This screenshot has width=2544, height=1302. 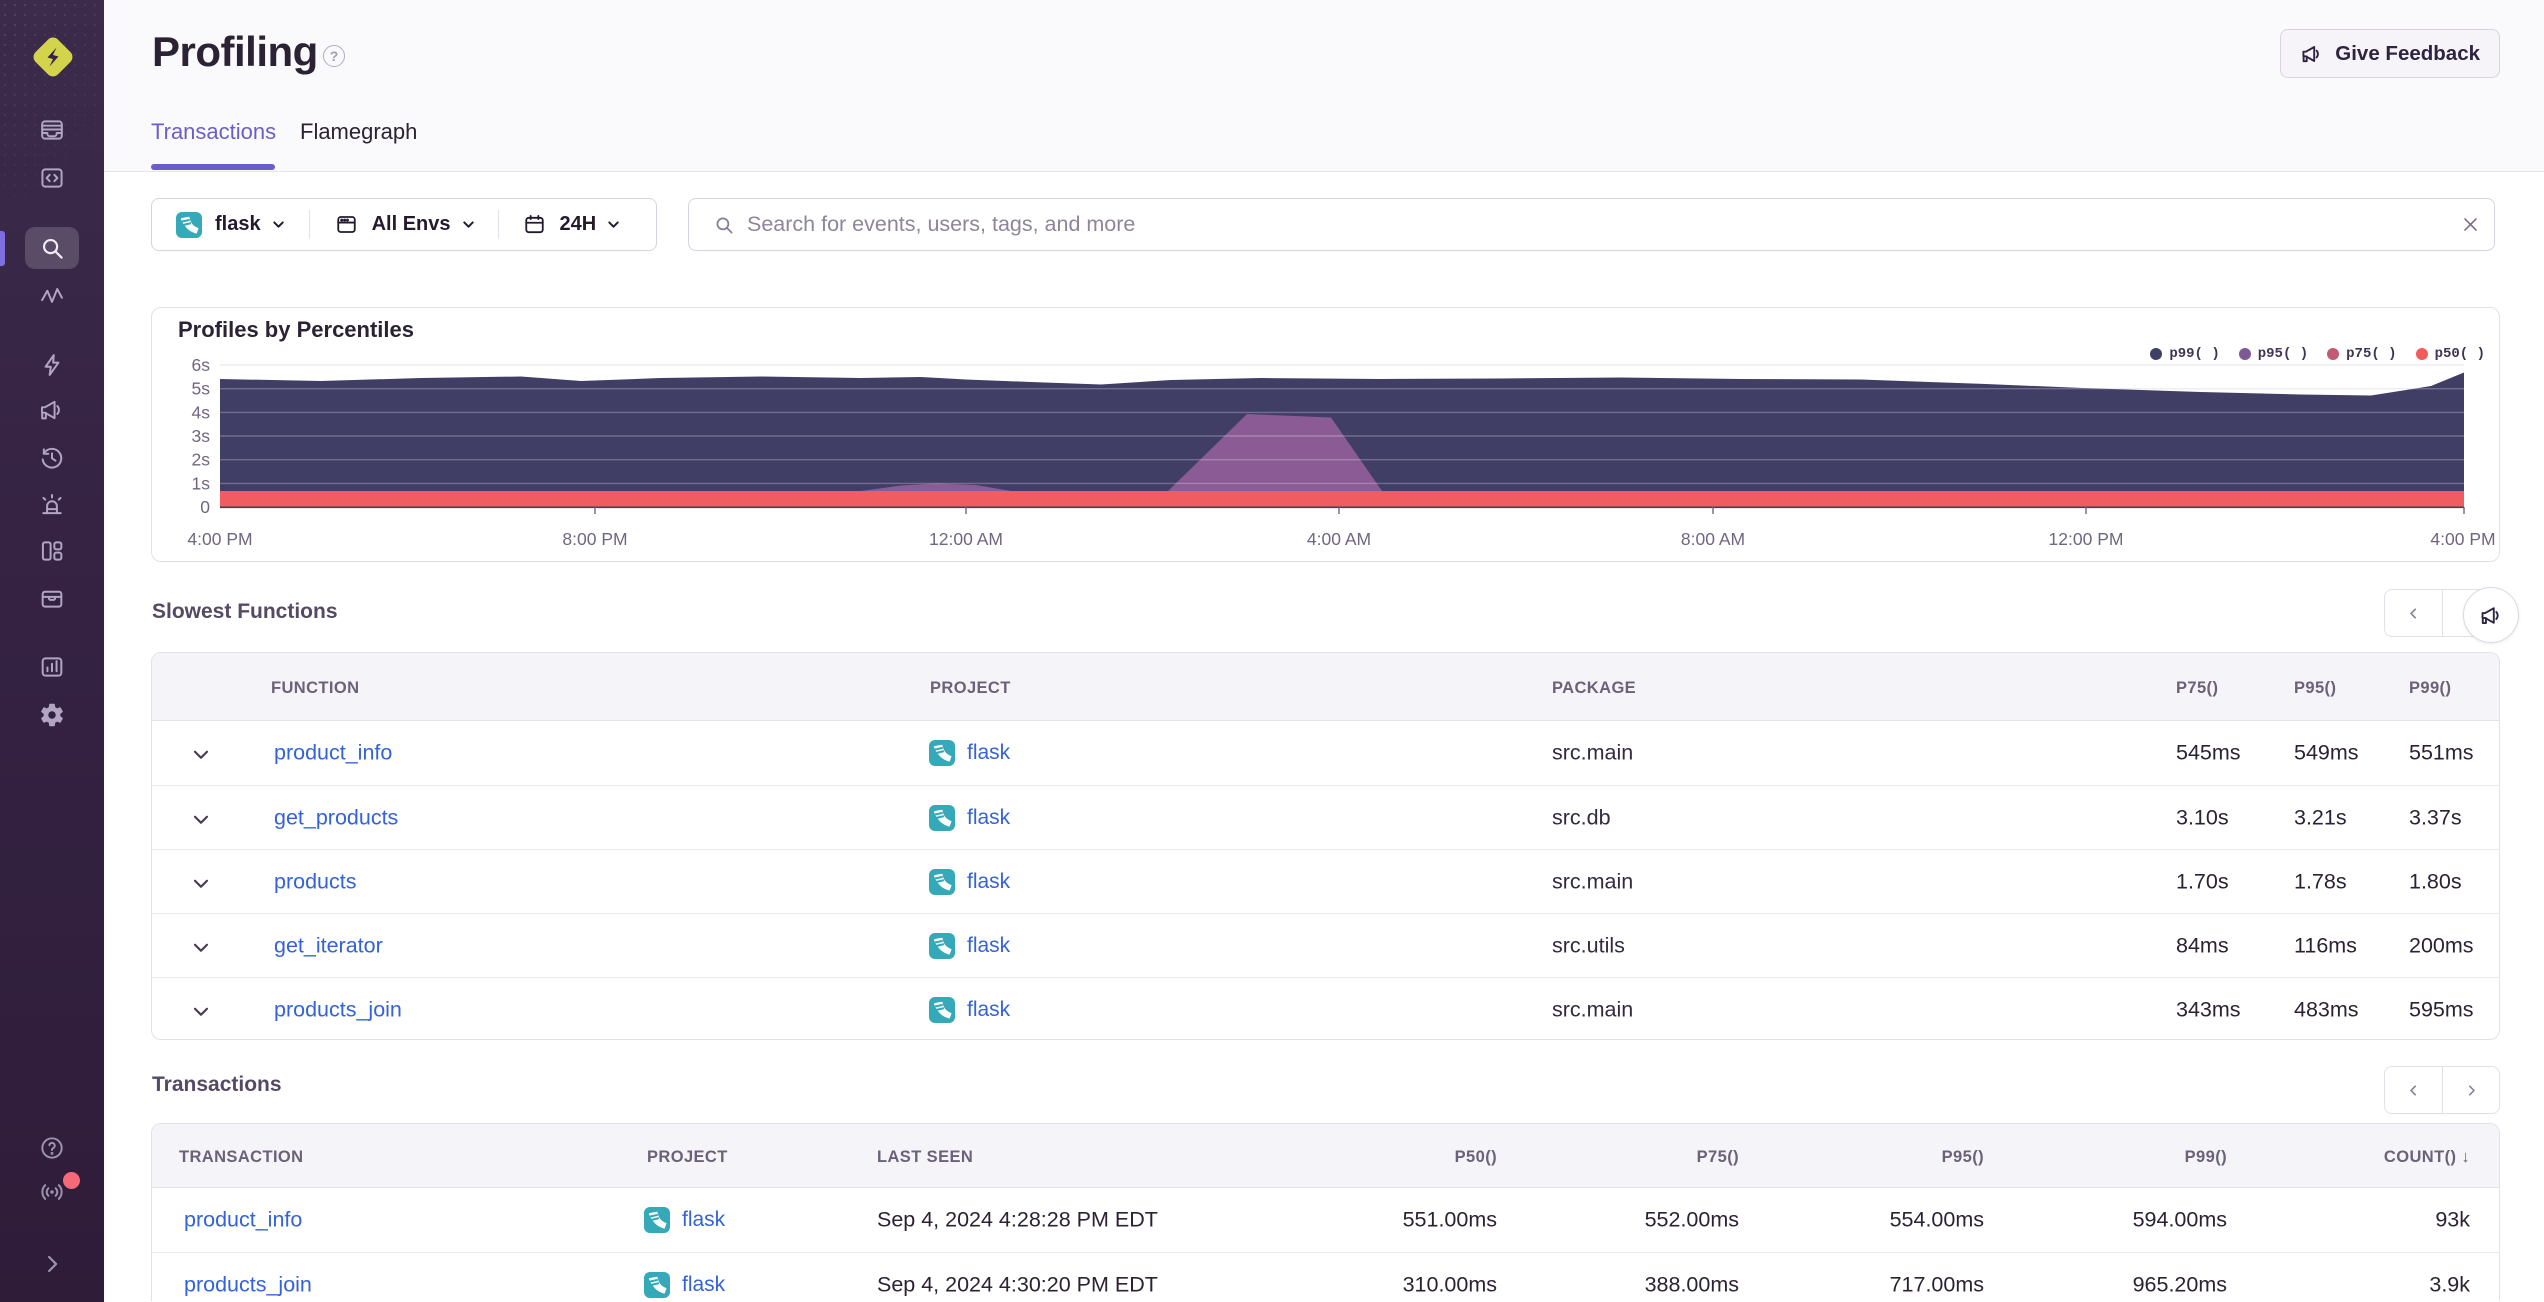 I want to click on svg-text: 12:00 AM, so click(x=966, y=539).